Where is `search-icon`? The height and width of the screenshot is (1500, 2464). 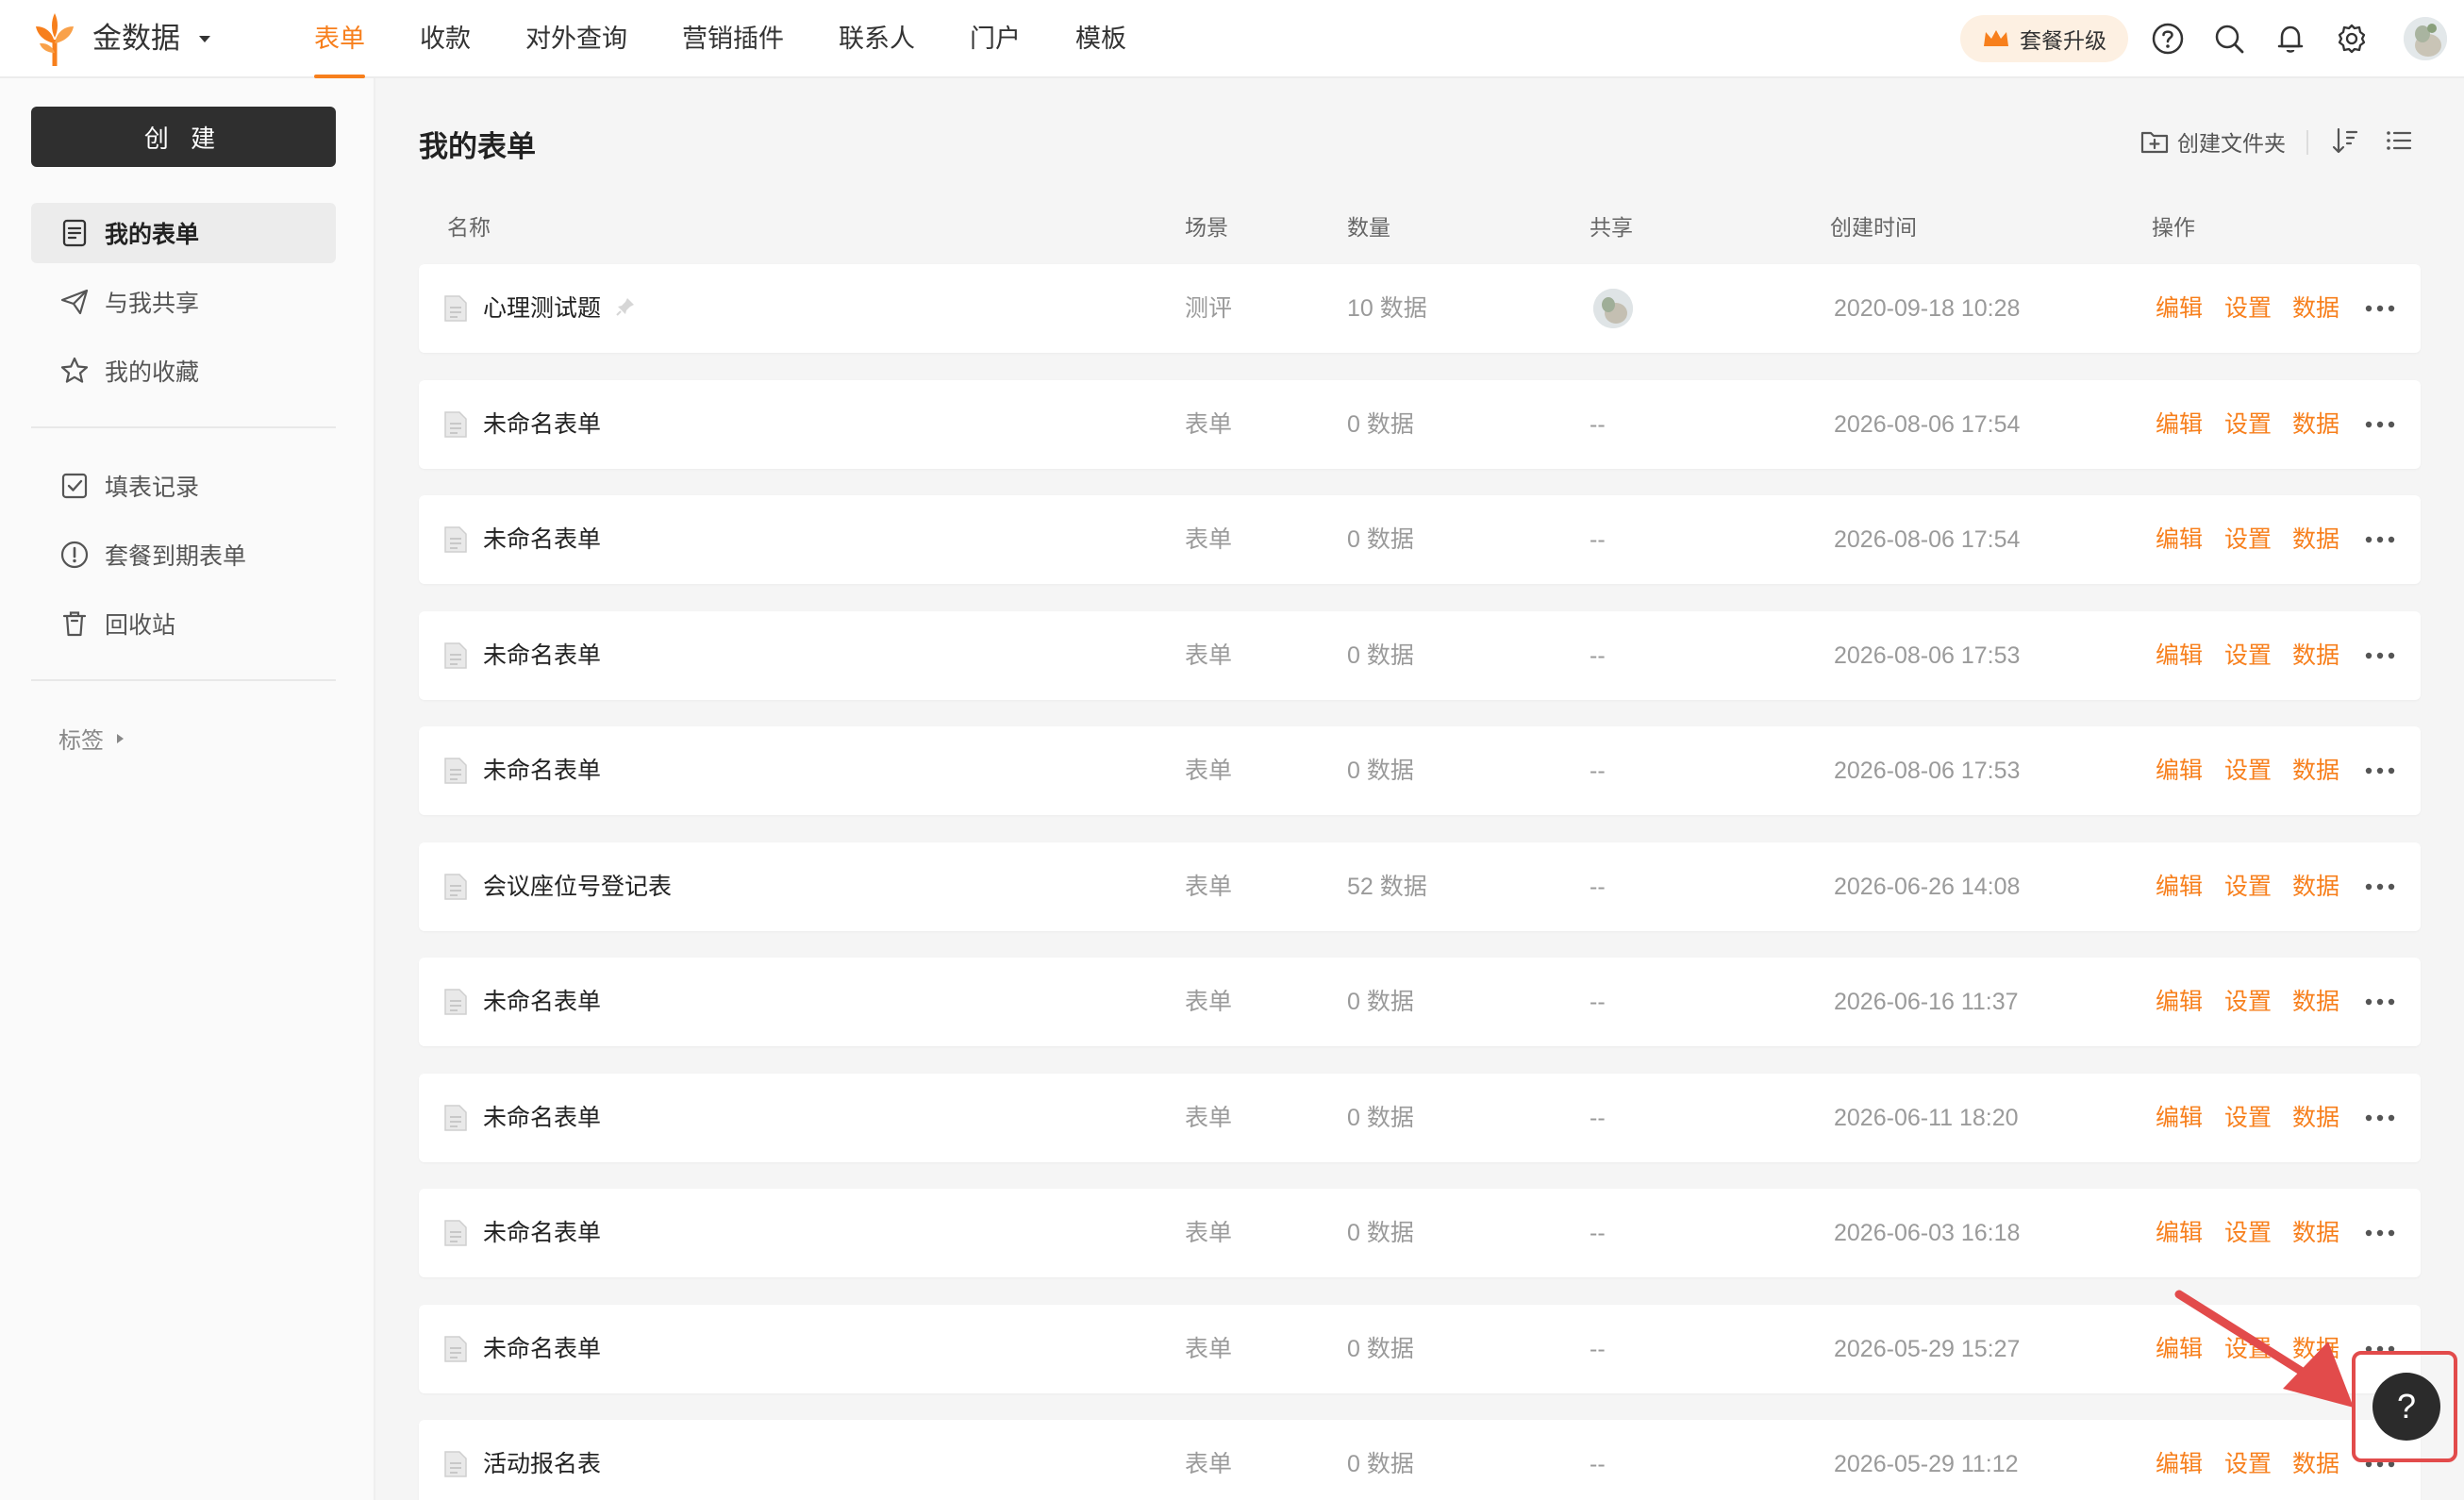
search-icon is located at coordinates (2229, 39).